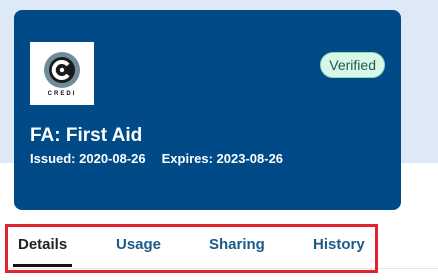 The width and height of the screenshot is (438, 280). I want to click on credential-dates: Issued: 2020-08-26 Expires: 2023-08-26, so click(156, 158).